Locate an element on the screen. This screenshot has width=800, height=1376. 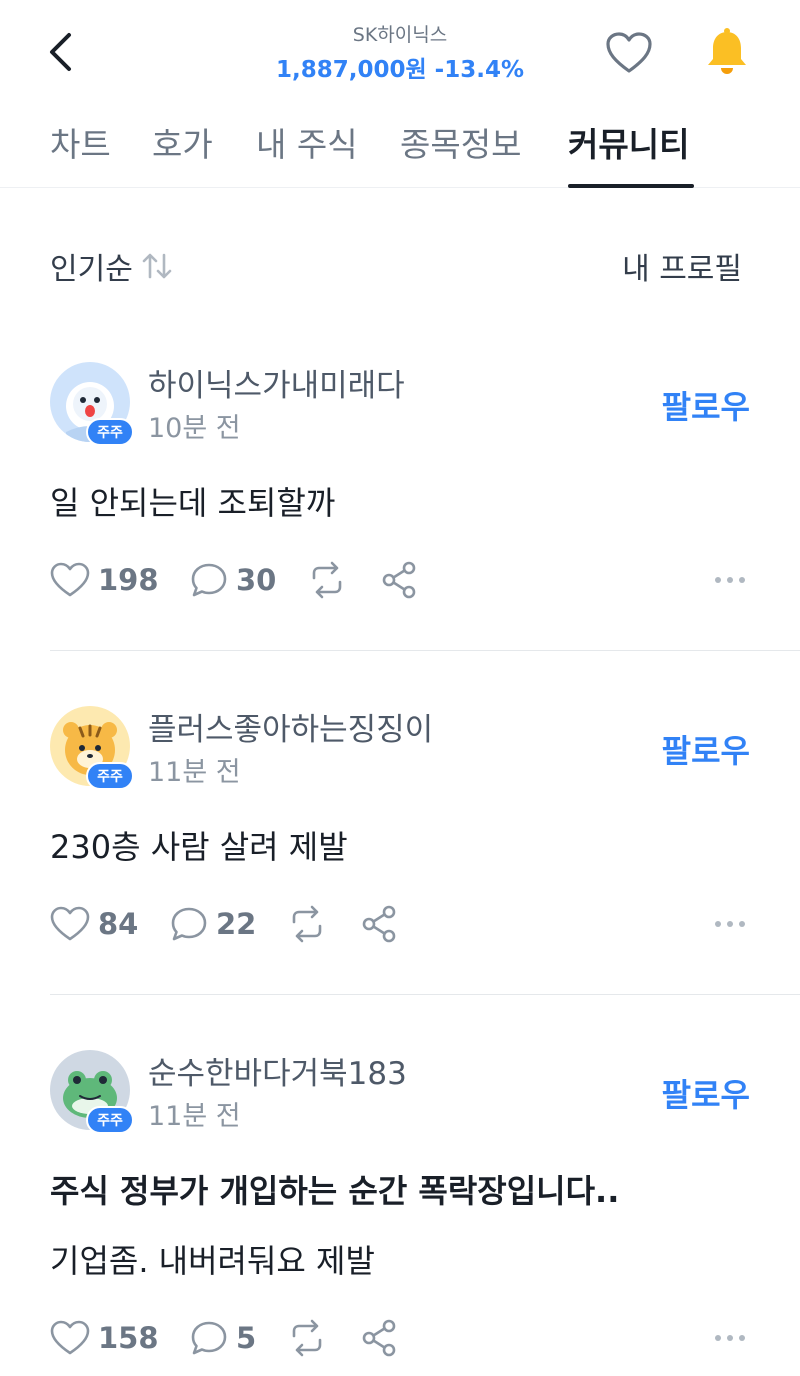
comment-button: 22 is located at coordinates (213, 924).